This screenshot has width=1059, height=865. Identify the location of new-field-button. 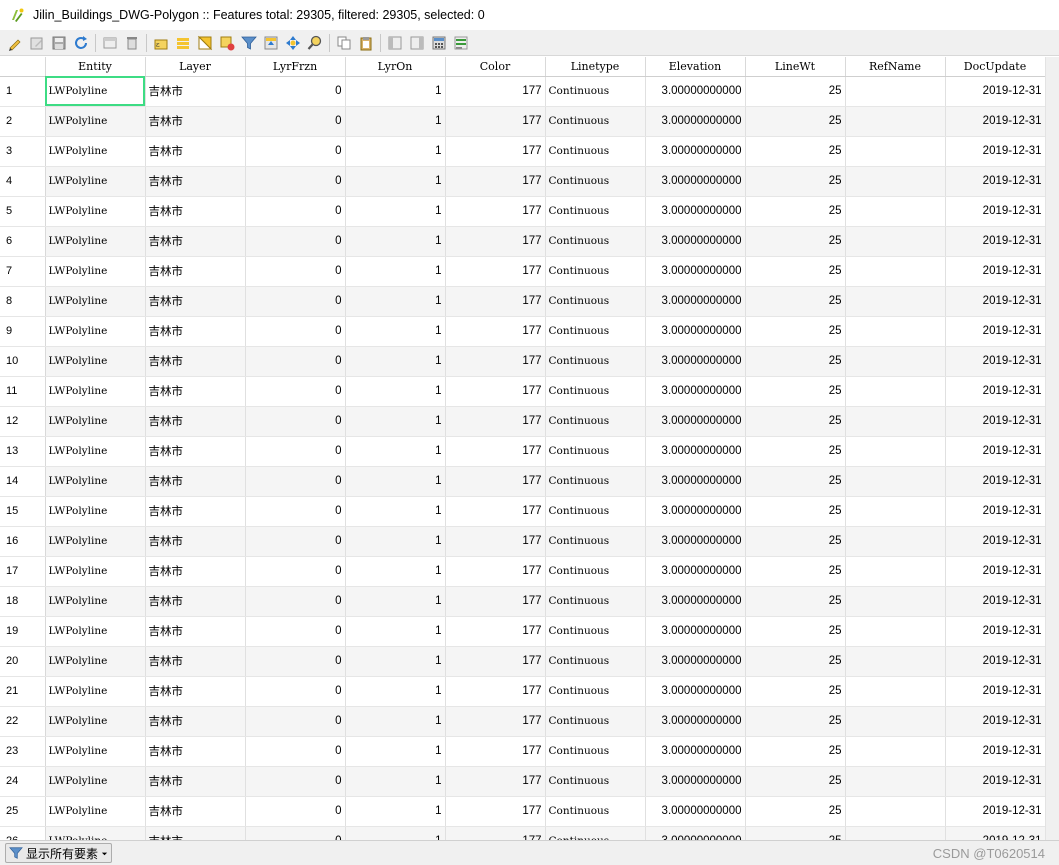
(395, 43).